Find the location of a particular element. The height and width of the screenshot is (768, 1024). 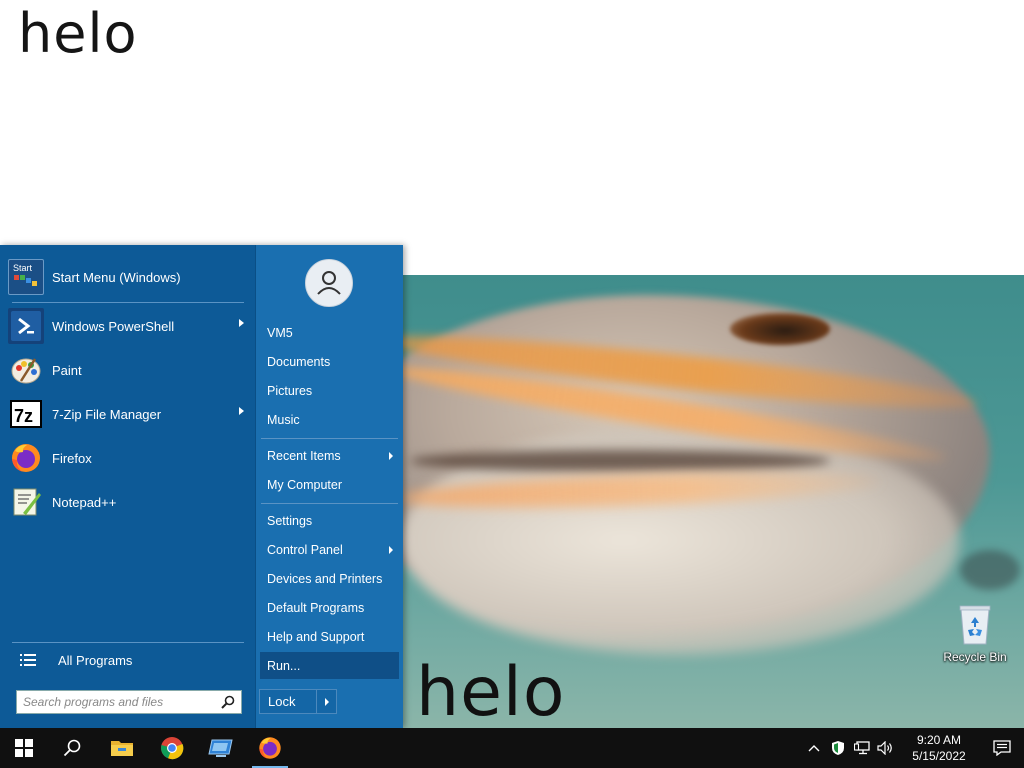

place-control-panel: Control Panel is located at coordinates (329, 549).